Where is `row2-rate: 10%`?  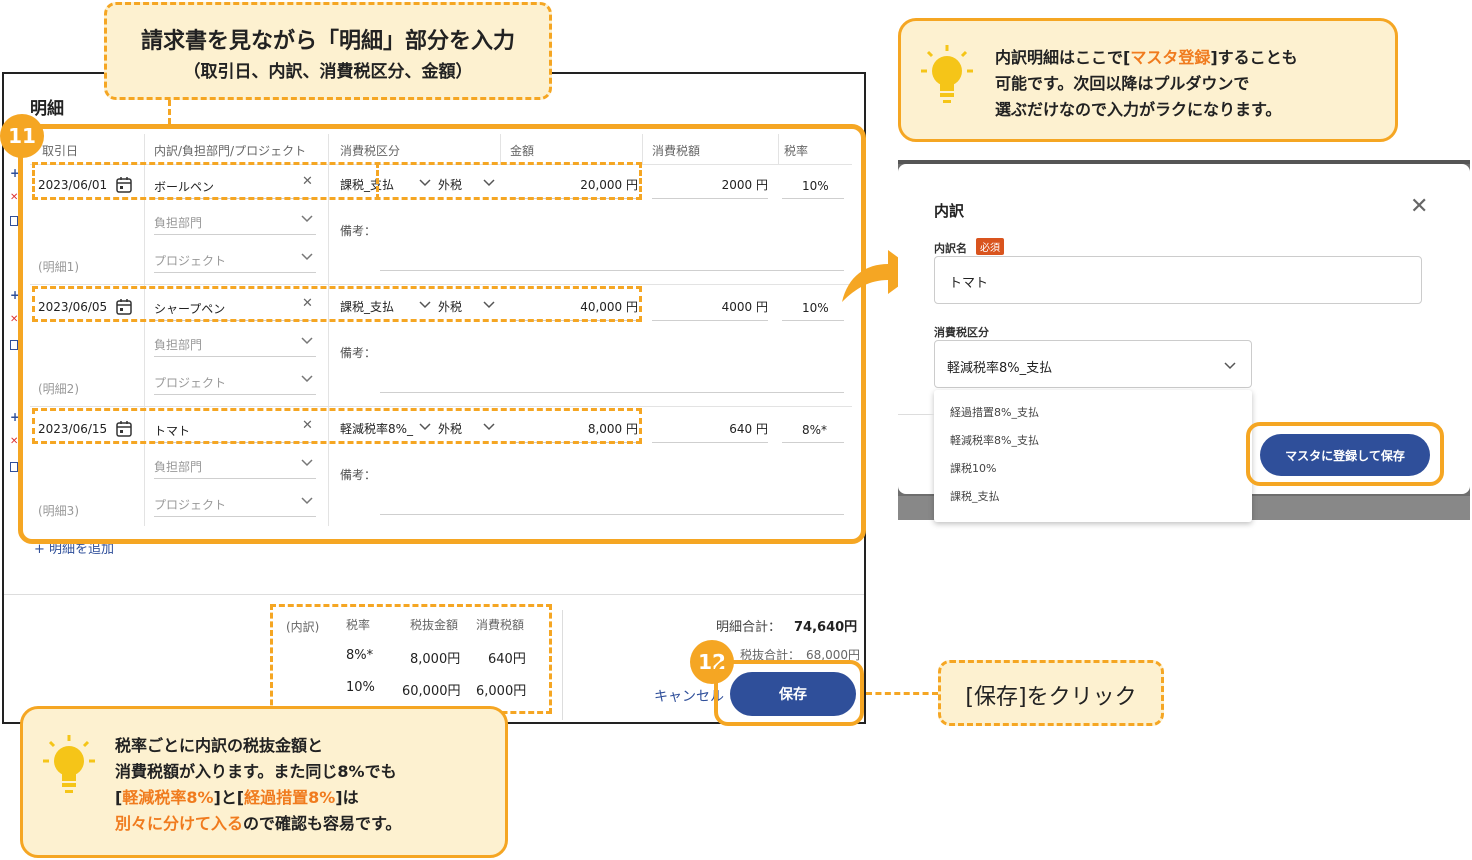 row2-rate: 10% is located at coordinates (815, 308).